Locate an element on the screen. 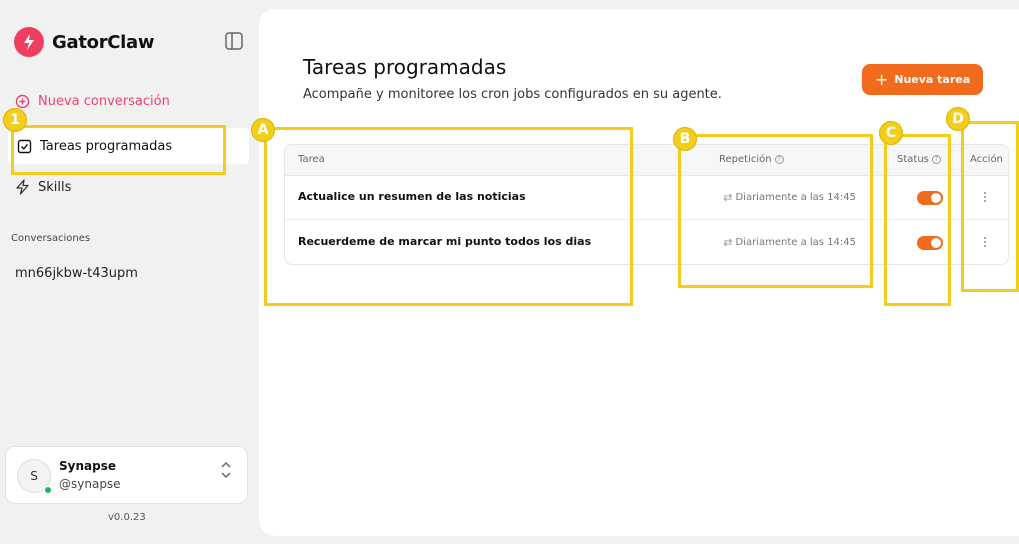 The height and width of the screenshot is (544, 1019). brand: GatorClaw is located at coordinates (84, 42).